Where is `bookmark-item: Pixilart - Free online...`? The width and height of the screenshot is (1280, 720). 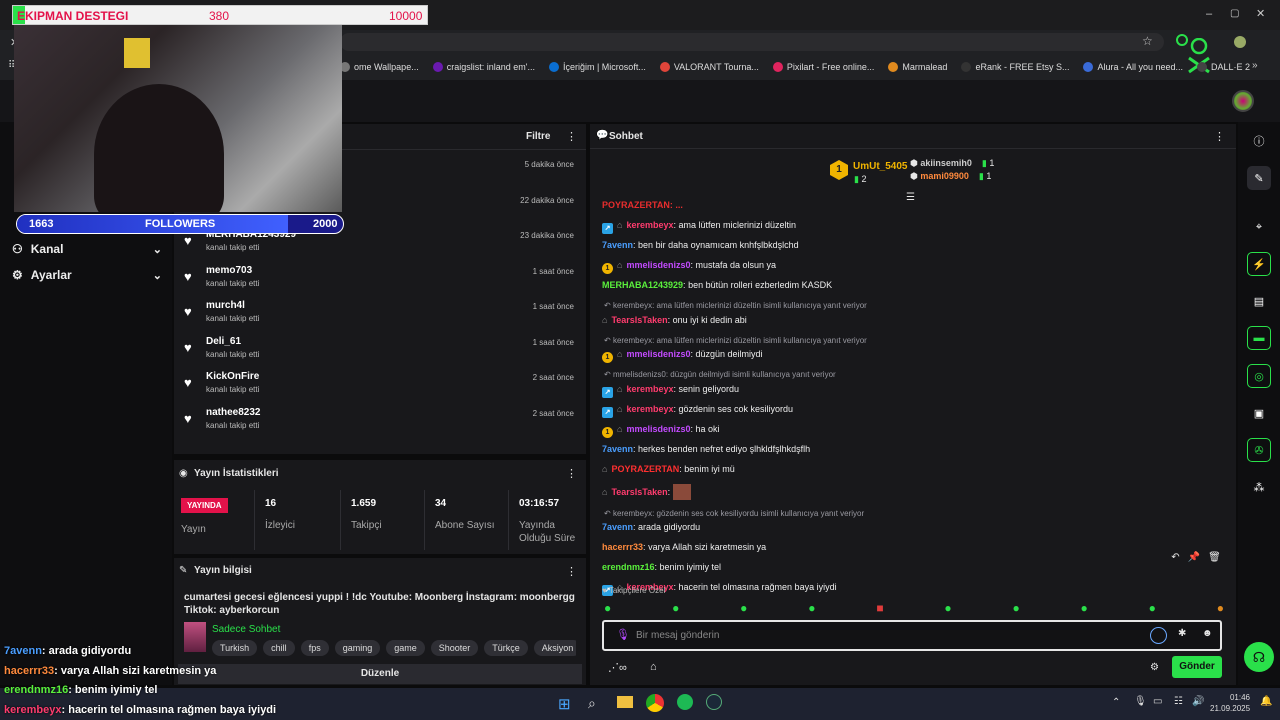 bookmark-item: Pixilart - Free online... is located at coordinates (823, 67).